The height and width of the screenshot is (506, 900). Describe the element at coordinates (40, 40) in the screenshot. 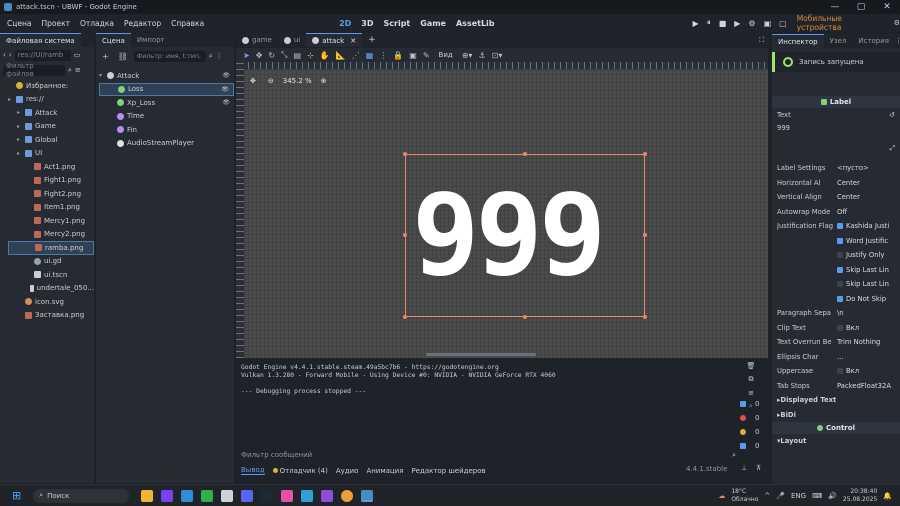

I see `tab-filesystem: Файловая система` at that location.